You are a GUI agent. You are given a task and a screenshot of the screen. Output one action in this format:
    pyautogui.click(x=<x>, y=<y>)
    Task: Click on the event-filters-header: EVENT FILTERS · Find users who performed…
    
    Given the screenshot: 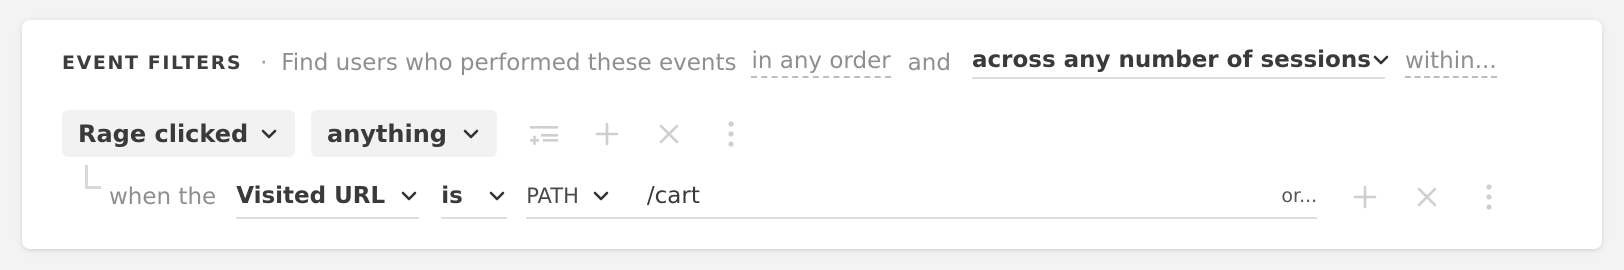 What is the action you would take?
    pyautogui.click(x=779, y=63)
    